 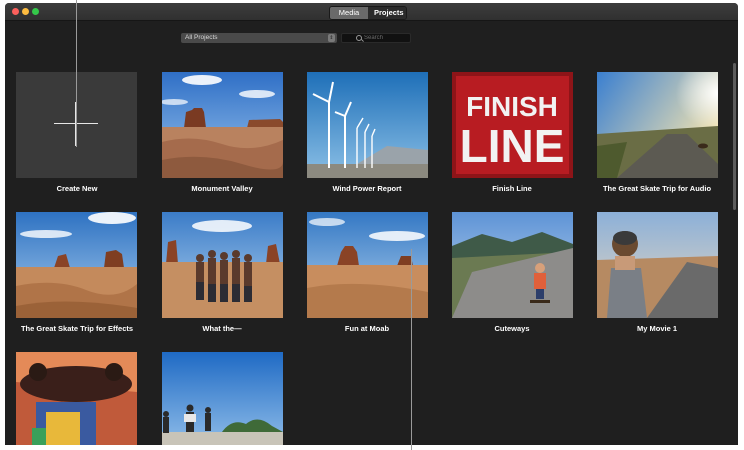 I want to click on project-thumbnail-wind-power-report, so click(x=367, y=125).